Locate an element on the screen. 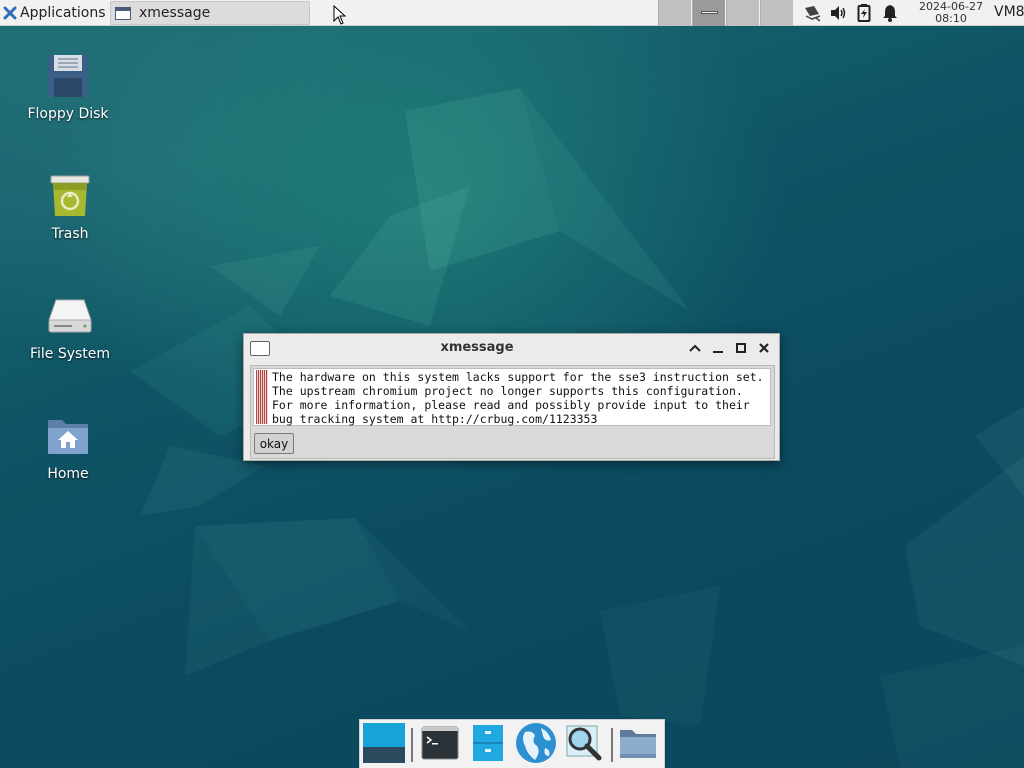 The width and height of the screenshot is (1024, 768). desktop-icon-floppy-disk: Floppy Disk is located at coordinates (68, 87).